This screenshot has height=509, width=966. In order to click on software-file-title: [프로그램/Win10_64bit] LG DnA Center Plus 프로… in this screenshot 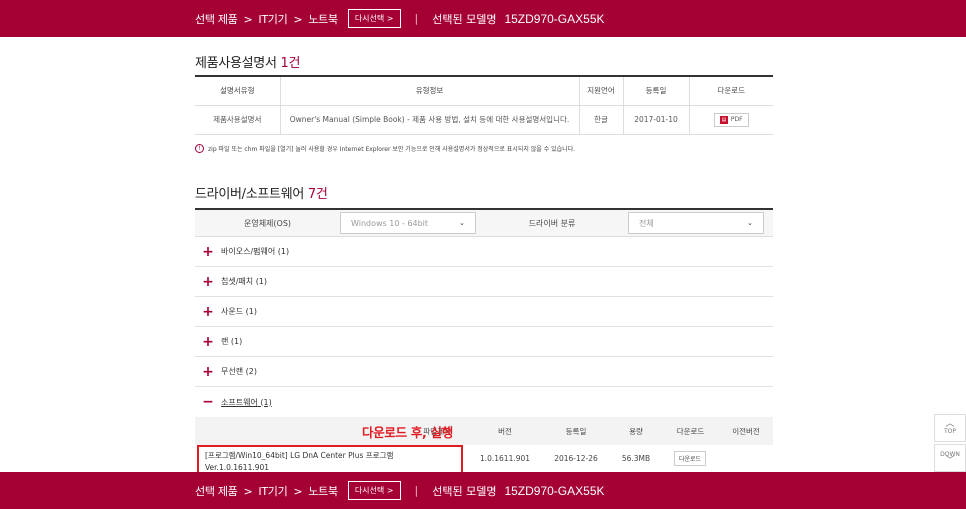, I will do `click(330, 459)`.